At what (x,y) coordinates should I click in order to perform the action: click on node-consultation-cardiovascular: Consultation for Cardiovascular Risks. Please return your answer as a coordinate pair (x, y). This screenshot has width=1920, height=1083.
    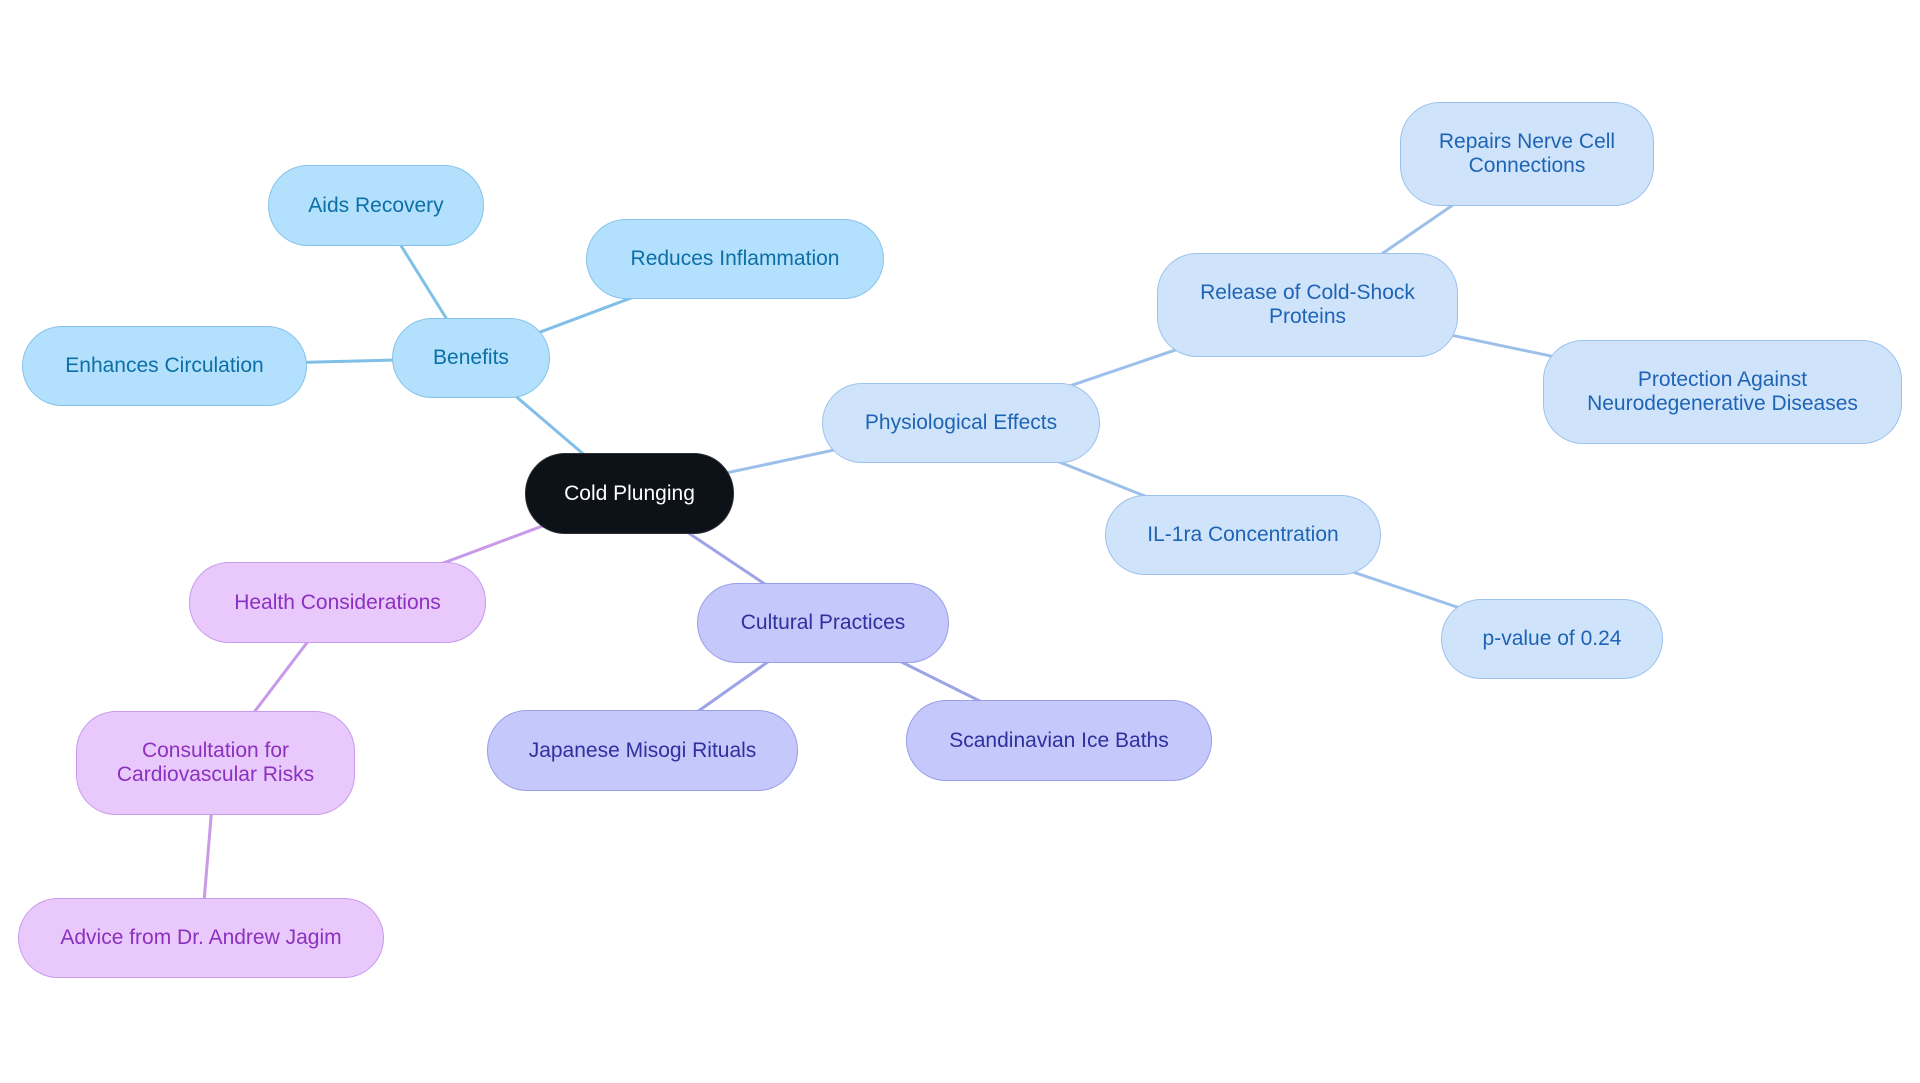
    Looking at the image, I should click on (215, 763).